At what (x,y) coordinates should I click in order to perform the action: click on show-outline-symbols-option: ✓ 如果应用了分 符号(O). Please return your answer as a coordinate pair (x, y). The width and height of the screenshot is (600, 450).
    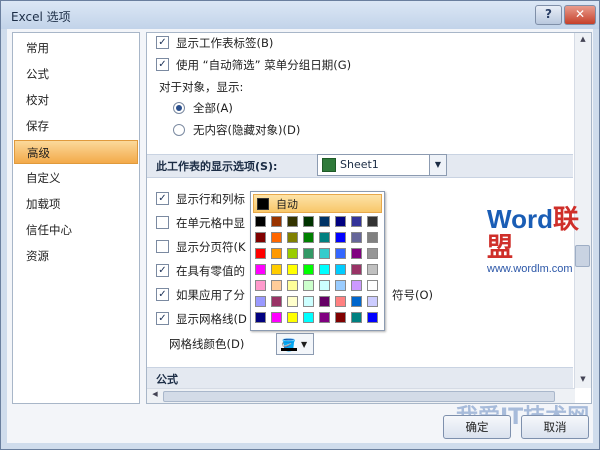
    Looking at the image, I should click on (294, 295).